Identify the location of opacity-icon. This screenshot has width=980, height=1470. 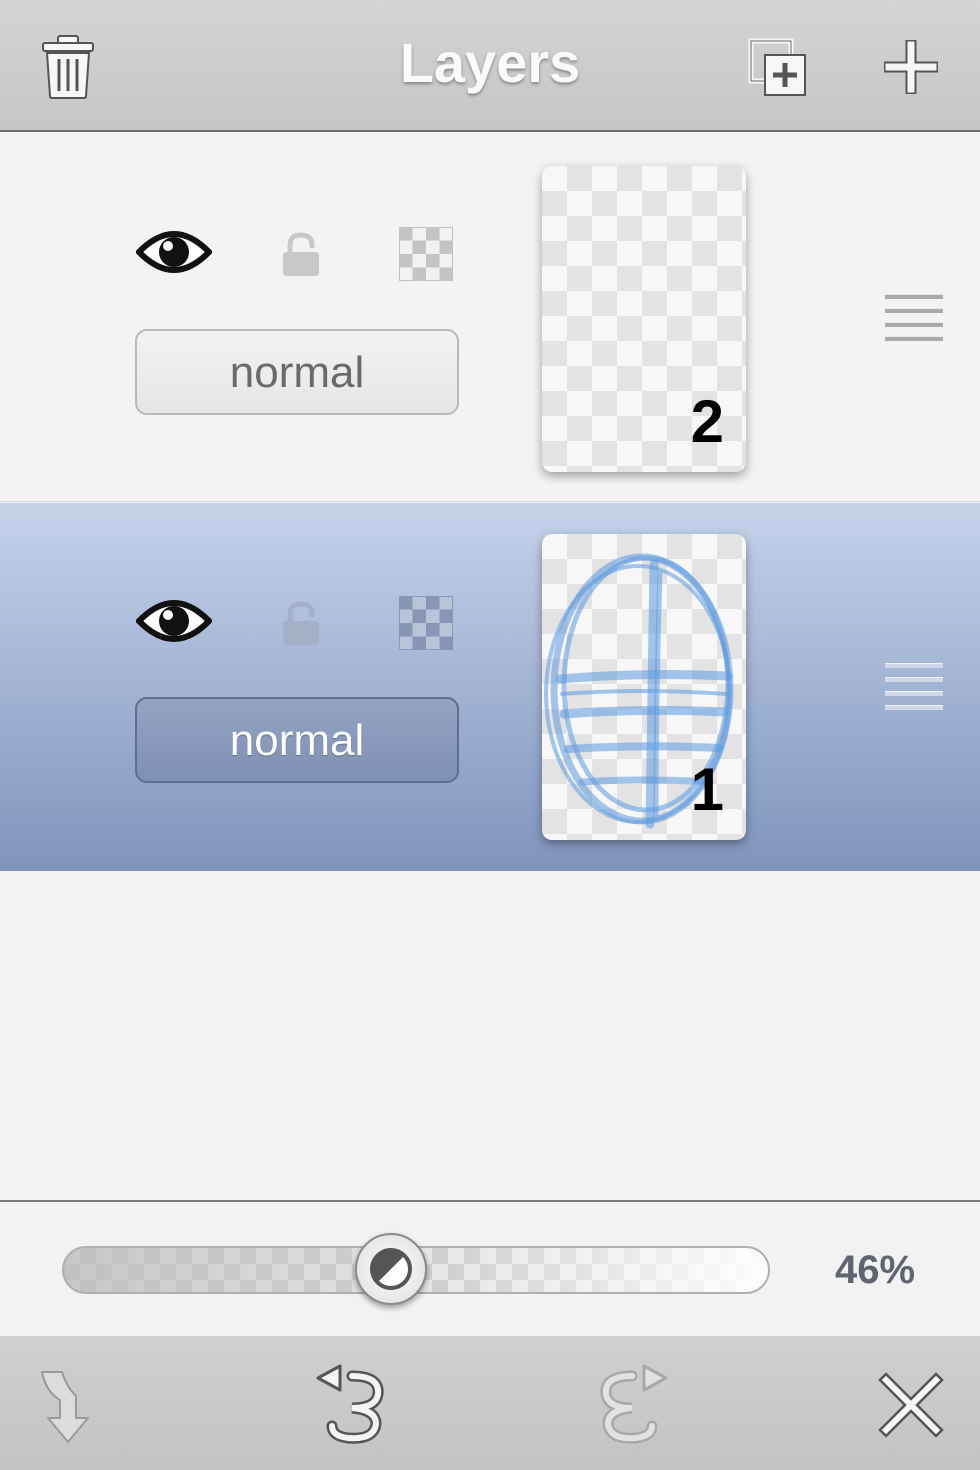
(390, 1269).